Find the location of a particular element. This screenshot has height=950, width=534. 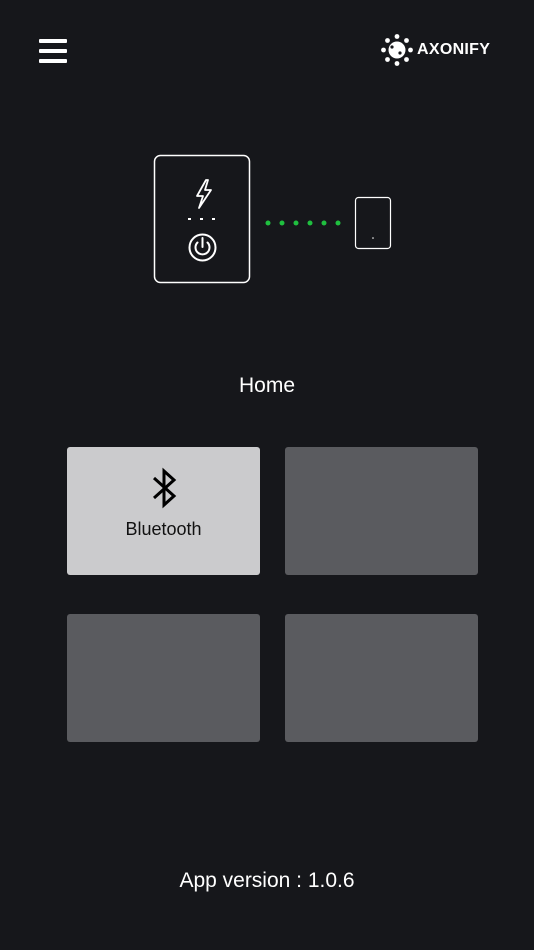

app-version-text: App version : 1.0.6 is located at coordinates (267, 880).